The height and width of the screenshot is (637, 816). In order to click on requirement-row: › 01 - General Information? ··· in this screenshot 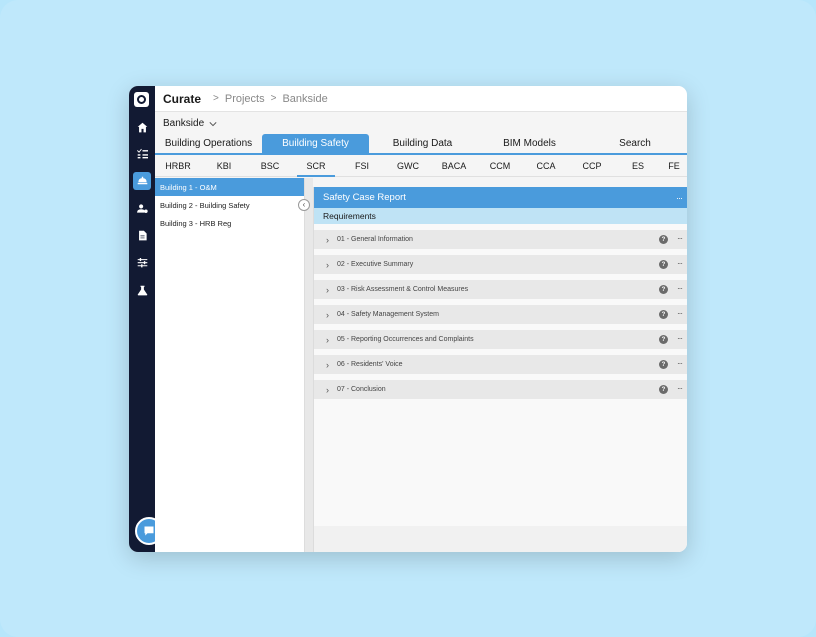, I will do `click(500, 239)`.